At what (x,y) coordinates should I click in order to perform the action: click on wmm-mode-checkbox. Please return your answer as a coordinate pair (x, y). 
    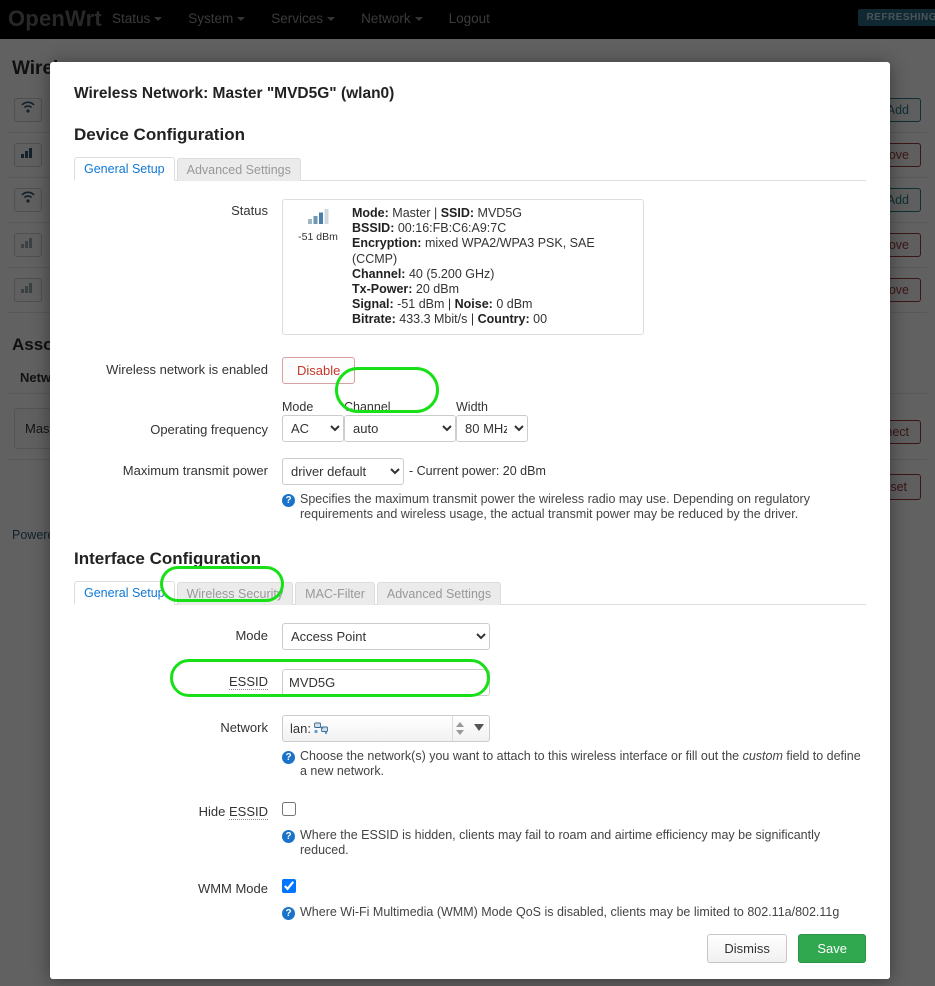
    Looking at the image, I should click on (289, 885).